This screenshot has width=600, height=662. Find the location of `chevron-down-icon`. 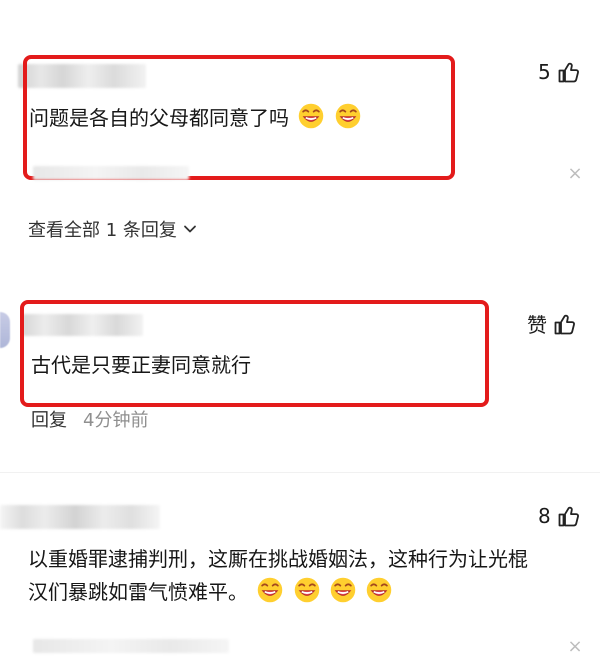

chevron-down-icon is located at coordinates (190, 229).